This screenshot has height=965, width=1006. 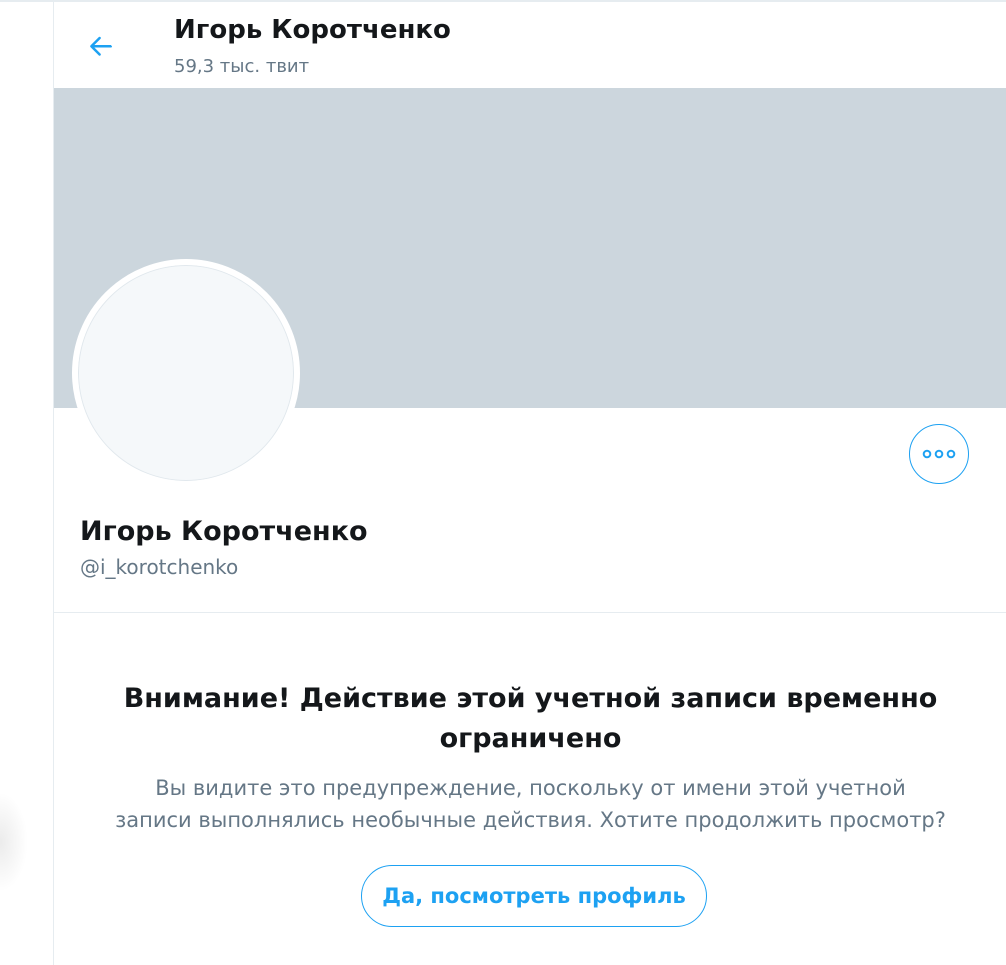 I want to click on more-options-button, so click(x=939, y=454).